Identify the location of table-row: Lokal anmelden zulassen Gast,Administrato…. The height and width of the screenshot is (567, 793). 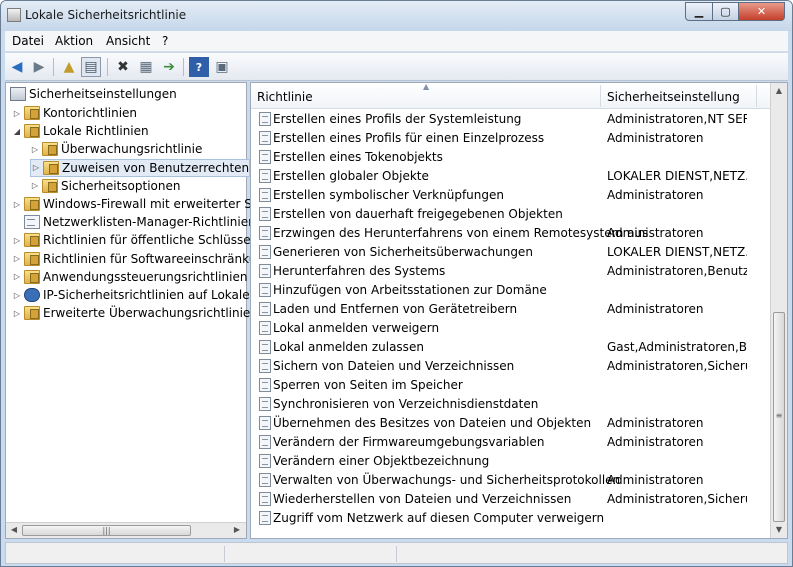
(511, 347).